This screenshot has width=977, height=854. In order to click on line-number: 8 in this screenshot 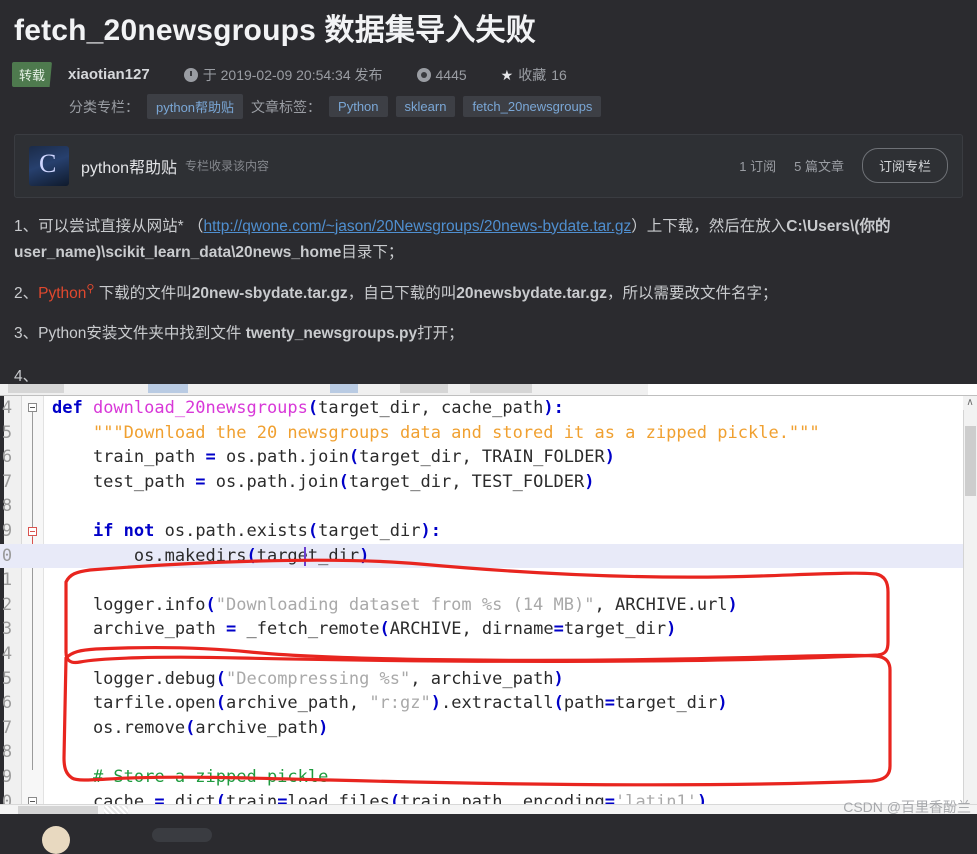, I will do `click(7, 752)`.